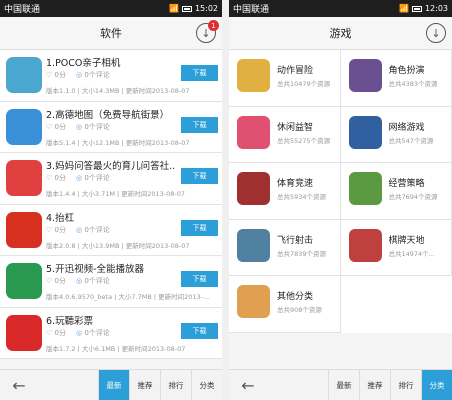 Image resolution: width=452 pixels, height=400 pixels. Describe the element at coordinates (116, 194) in the screenshot. I see `app-info: 版本1.4.4 | 大小3.71M | 更新时间2013-08-07` at that location.